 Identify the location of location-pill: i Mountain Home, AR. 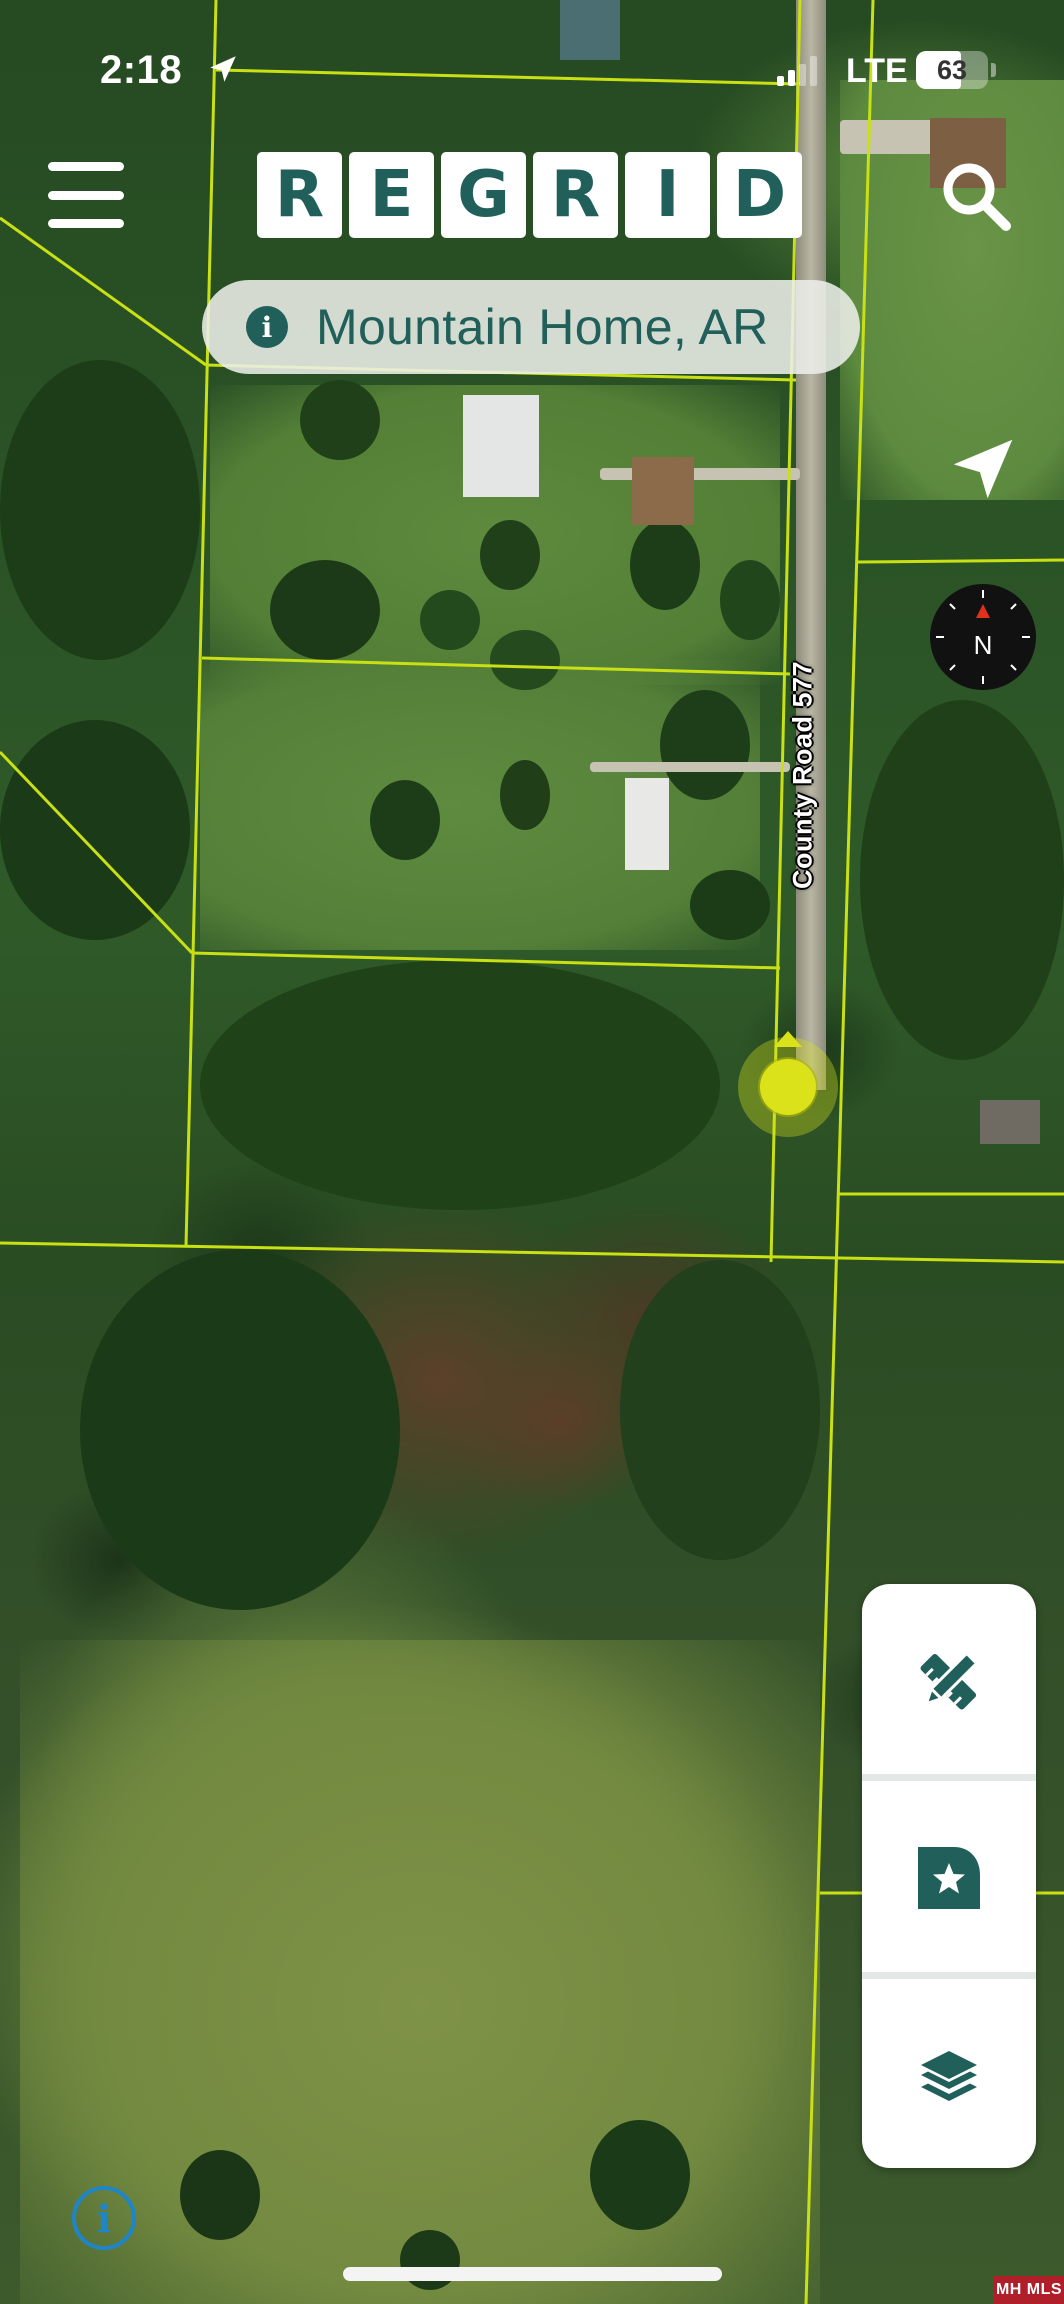
(531, 327).